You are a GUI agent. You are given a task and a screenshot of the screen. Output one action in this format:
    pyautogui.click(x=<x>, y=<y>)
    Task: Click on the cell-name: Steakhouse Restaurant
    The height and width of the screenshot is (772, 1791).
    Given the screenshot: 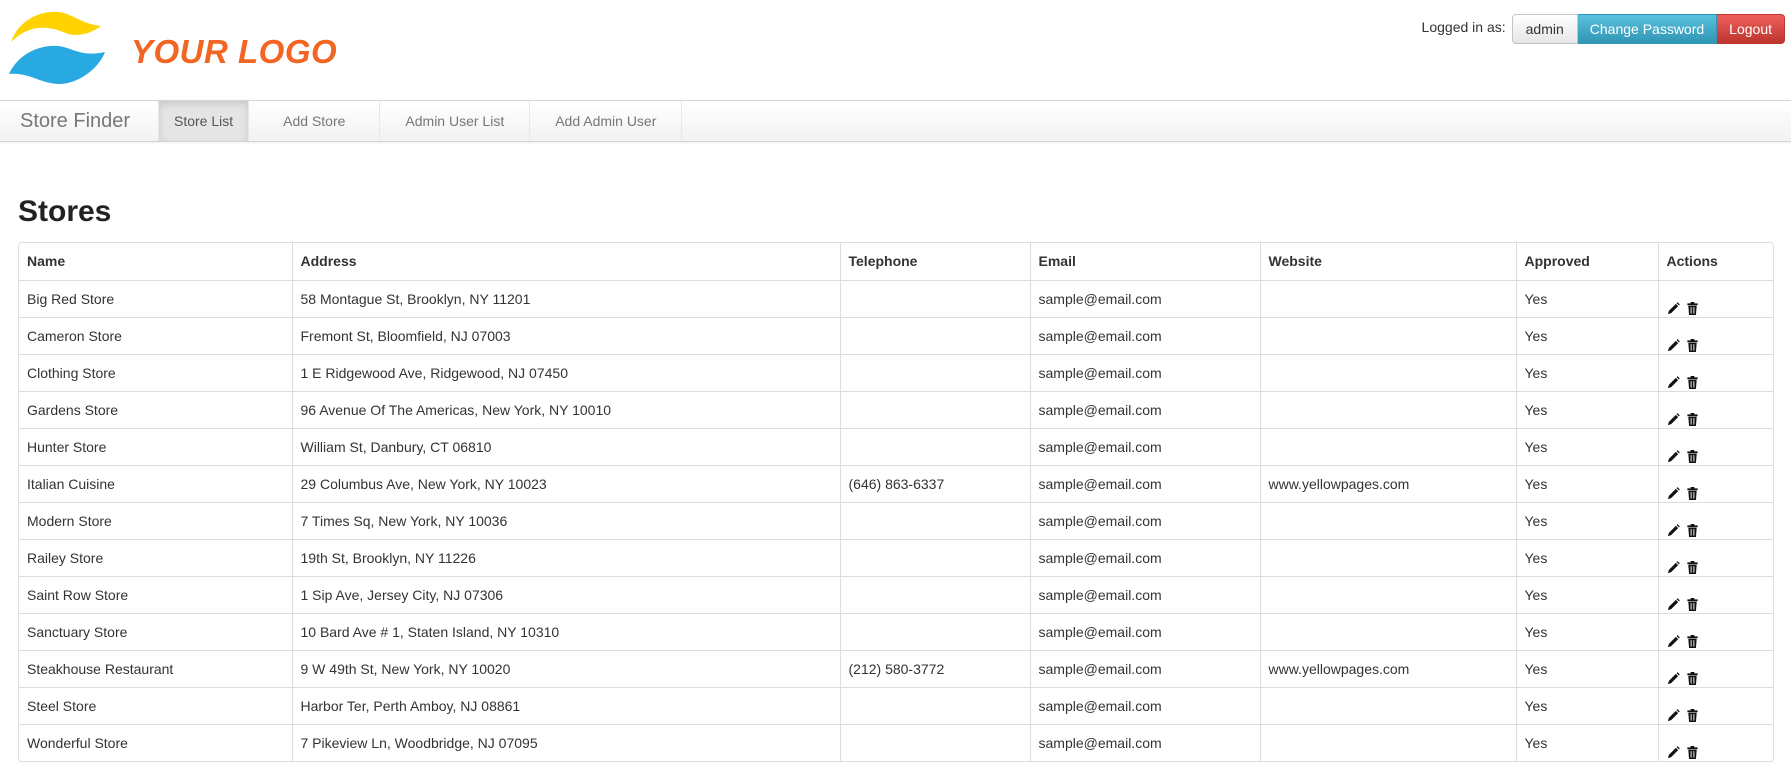 What is the action you would take?
    pyautogui.click(x=155, y=668)
    